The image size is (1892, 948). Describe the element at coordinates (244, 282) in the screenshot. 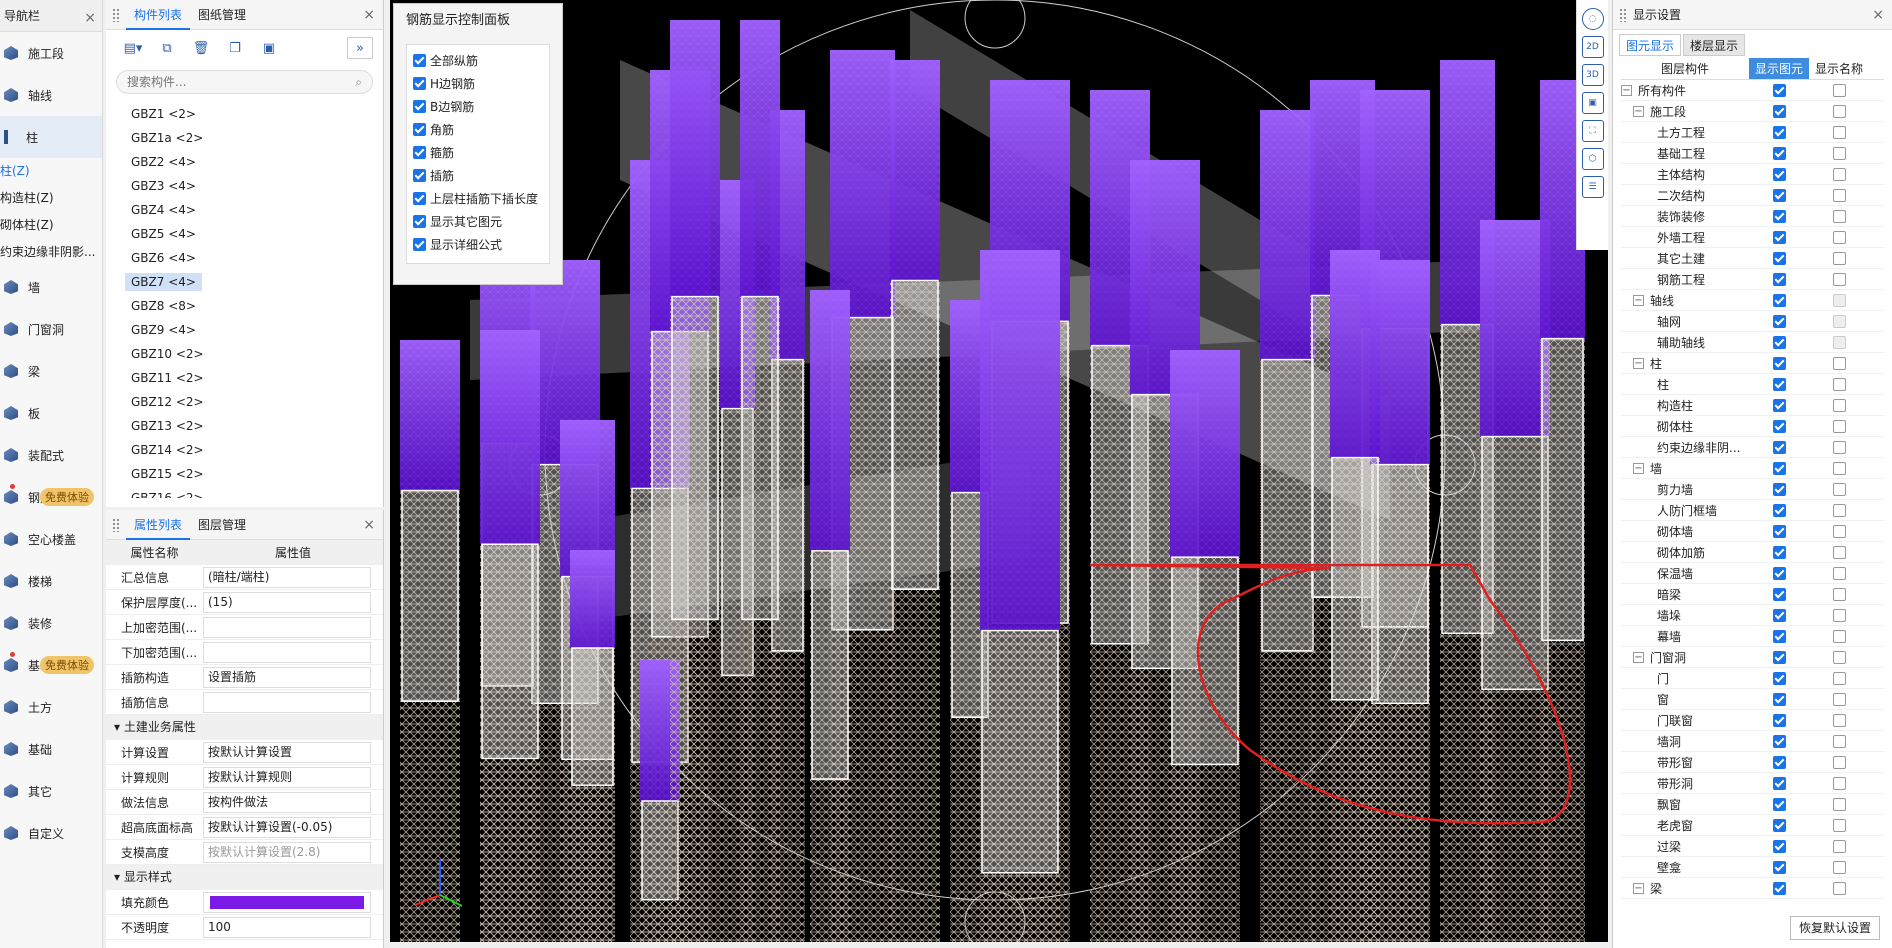

I see `list-item: GBZ7 <4>` at that location.